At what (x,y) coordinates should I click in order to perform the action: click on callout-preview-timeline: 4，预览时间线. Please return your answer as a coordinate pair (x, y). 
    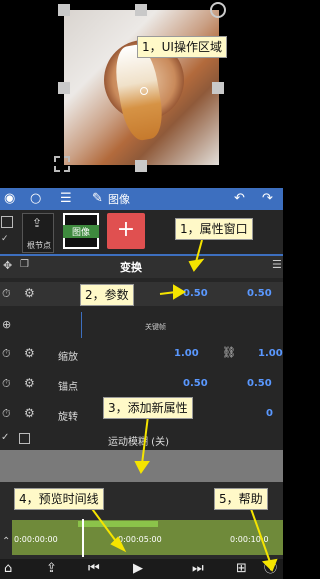
    Looking at the image, I should click on (59, 499).